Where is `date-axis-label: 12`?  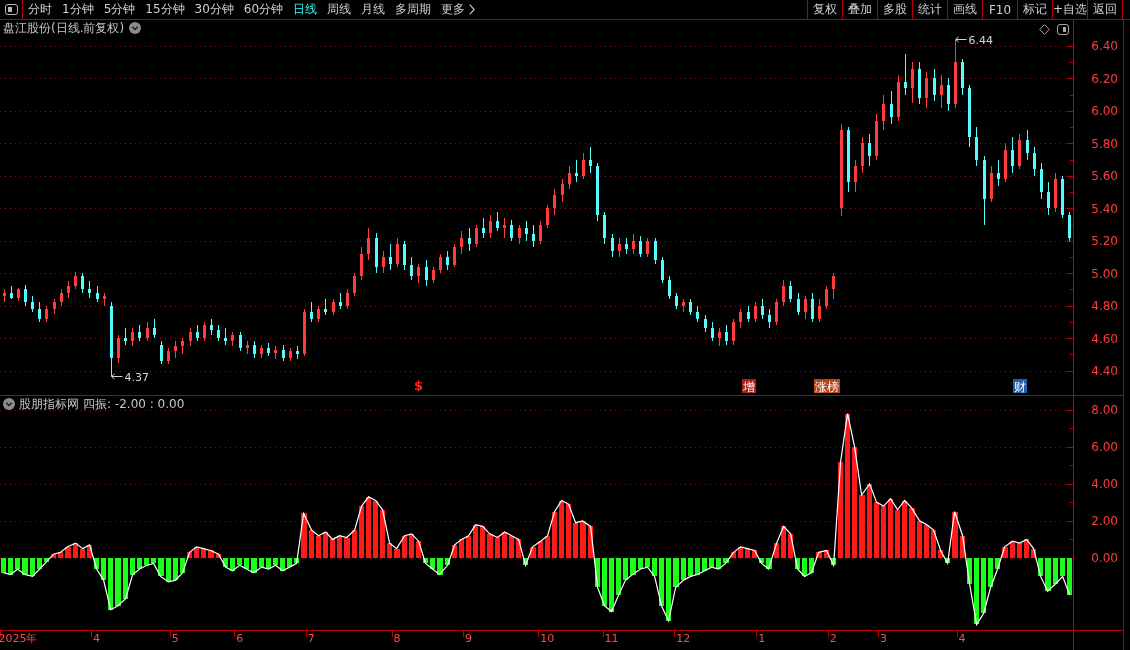 date-axis-label: 12 is located at coordinates (683, 638).